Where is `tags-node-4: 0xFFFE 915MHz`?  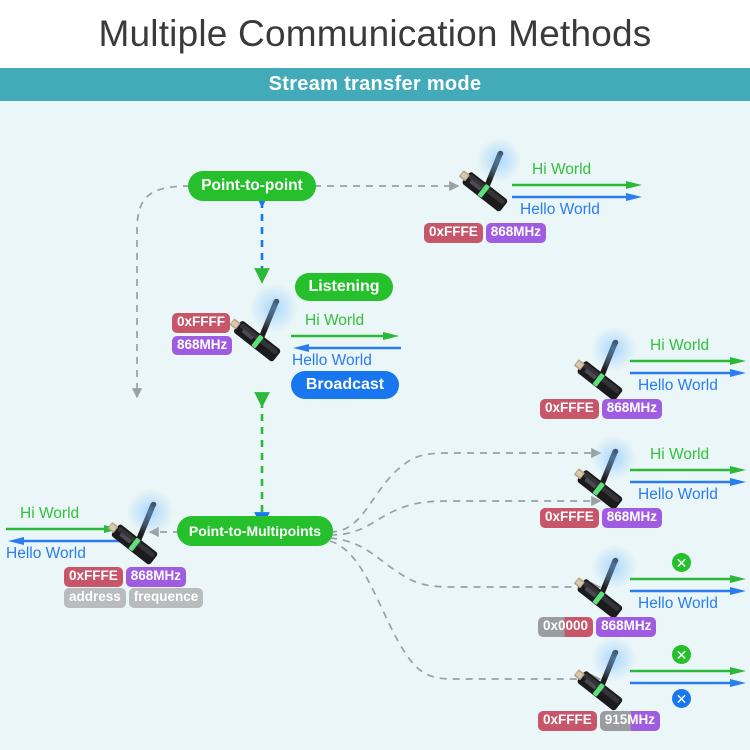 tags-node-4: 0xFFFE 915MHz is located at coordinates (599, 721).